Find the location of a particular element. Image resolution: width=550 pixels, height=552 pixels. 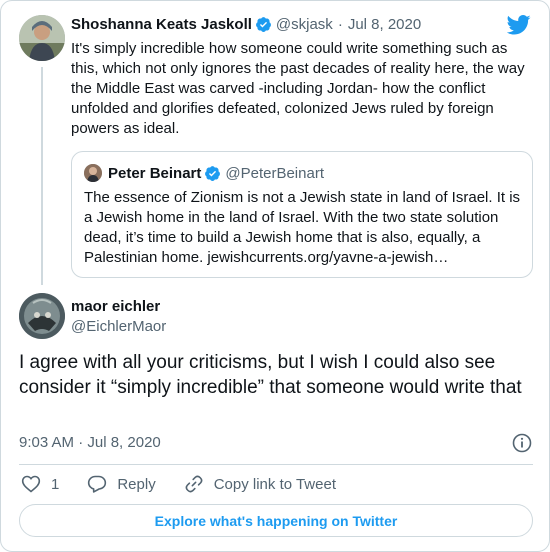

reply-author-handle: @EichlerMaor is located at coordinates (118, 326).